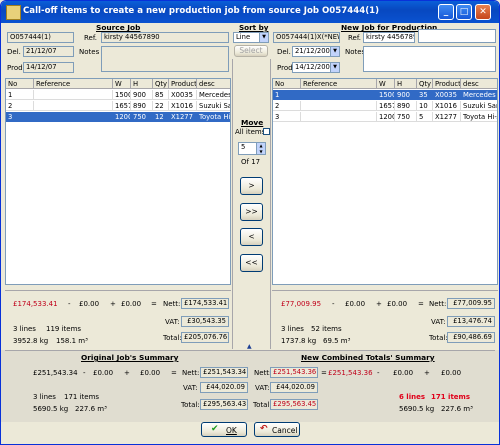 The width and height of the screenshot is (500, 445). Describe the element at coordinates (118, 106) in the screenshot. I see `table-row: 2 1657 890 22 X1016 Suzuki Sam` at that location.